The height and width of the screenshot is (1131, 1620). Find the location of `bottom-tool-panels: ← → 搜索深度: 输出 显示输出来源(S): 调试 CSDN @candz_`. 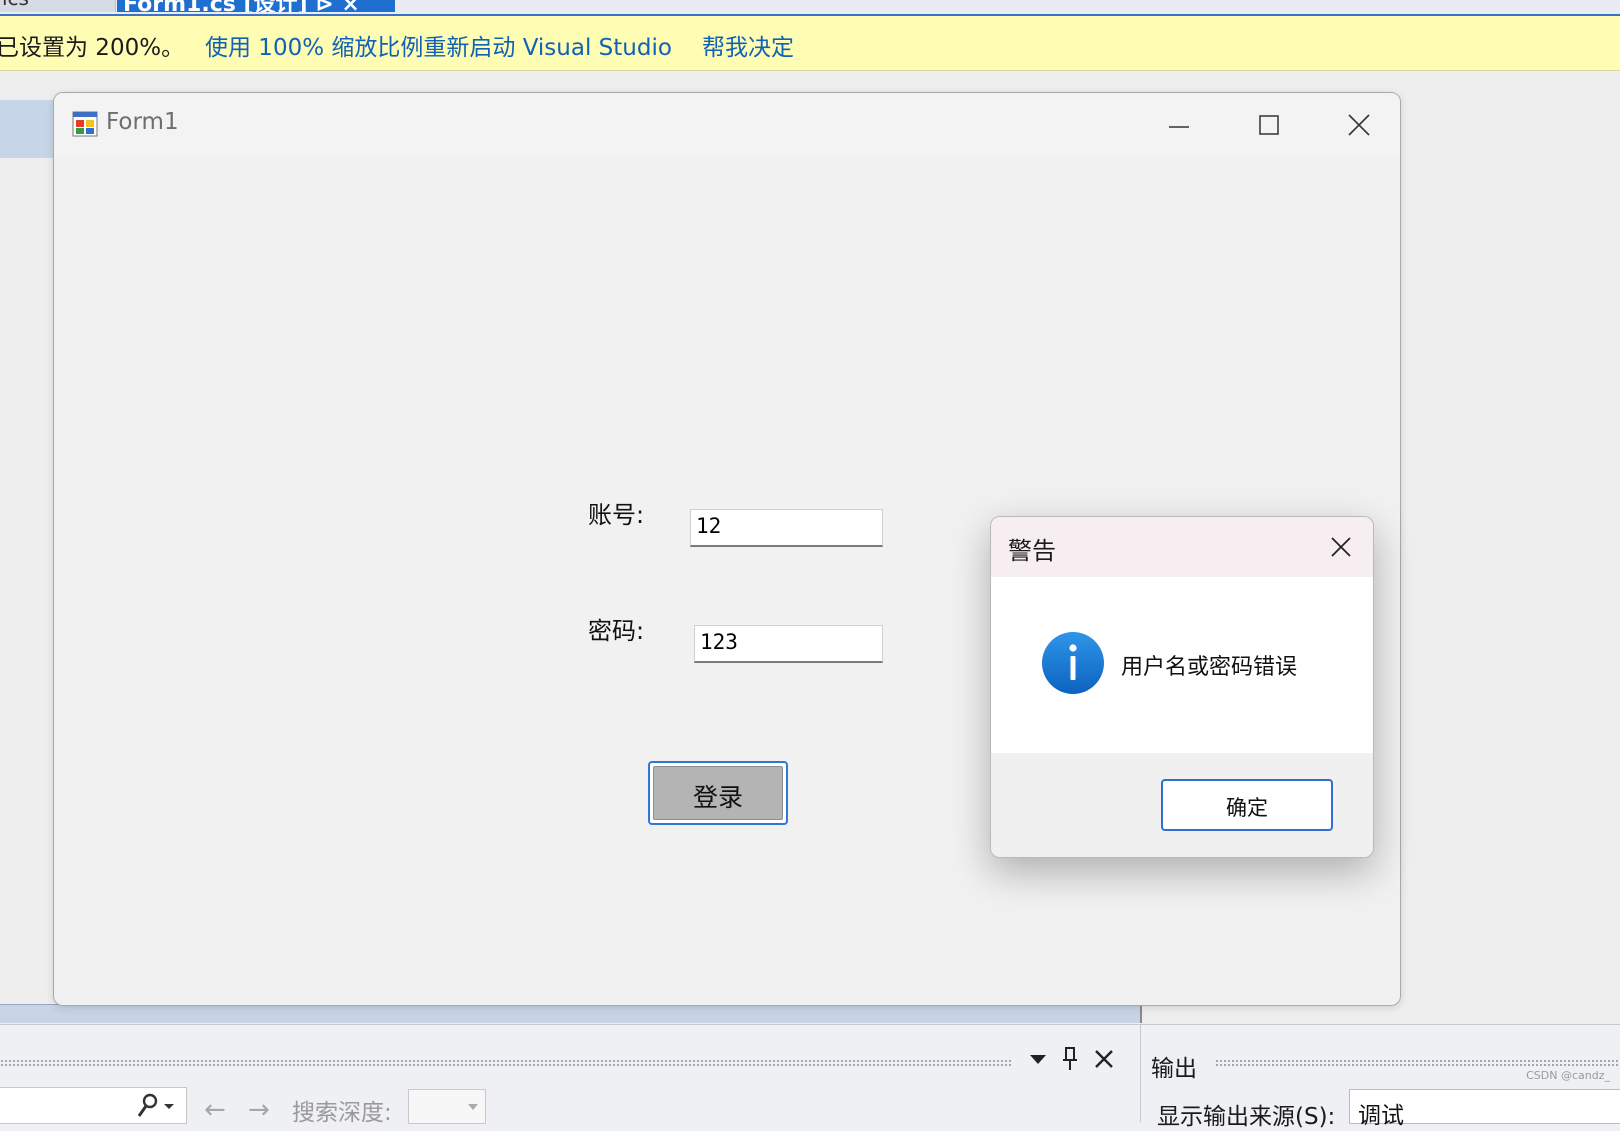

bottom-tool-panels: ← → 搜索深度: 输出 显示输出来源(S): 调试 CSDN @candz_ is located at coordinates (810, 1077).